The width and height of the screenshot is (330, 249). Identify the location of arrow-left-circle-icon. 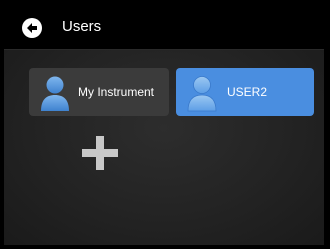
(32, 28).